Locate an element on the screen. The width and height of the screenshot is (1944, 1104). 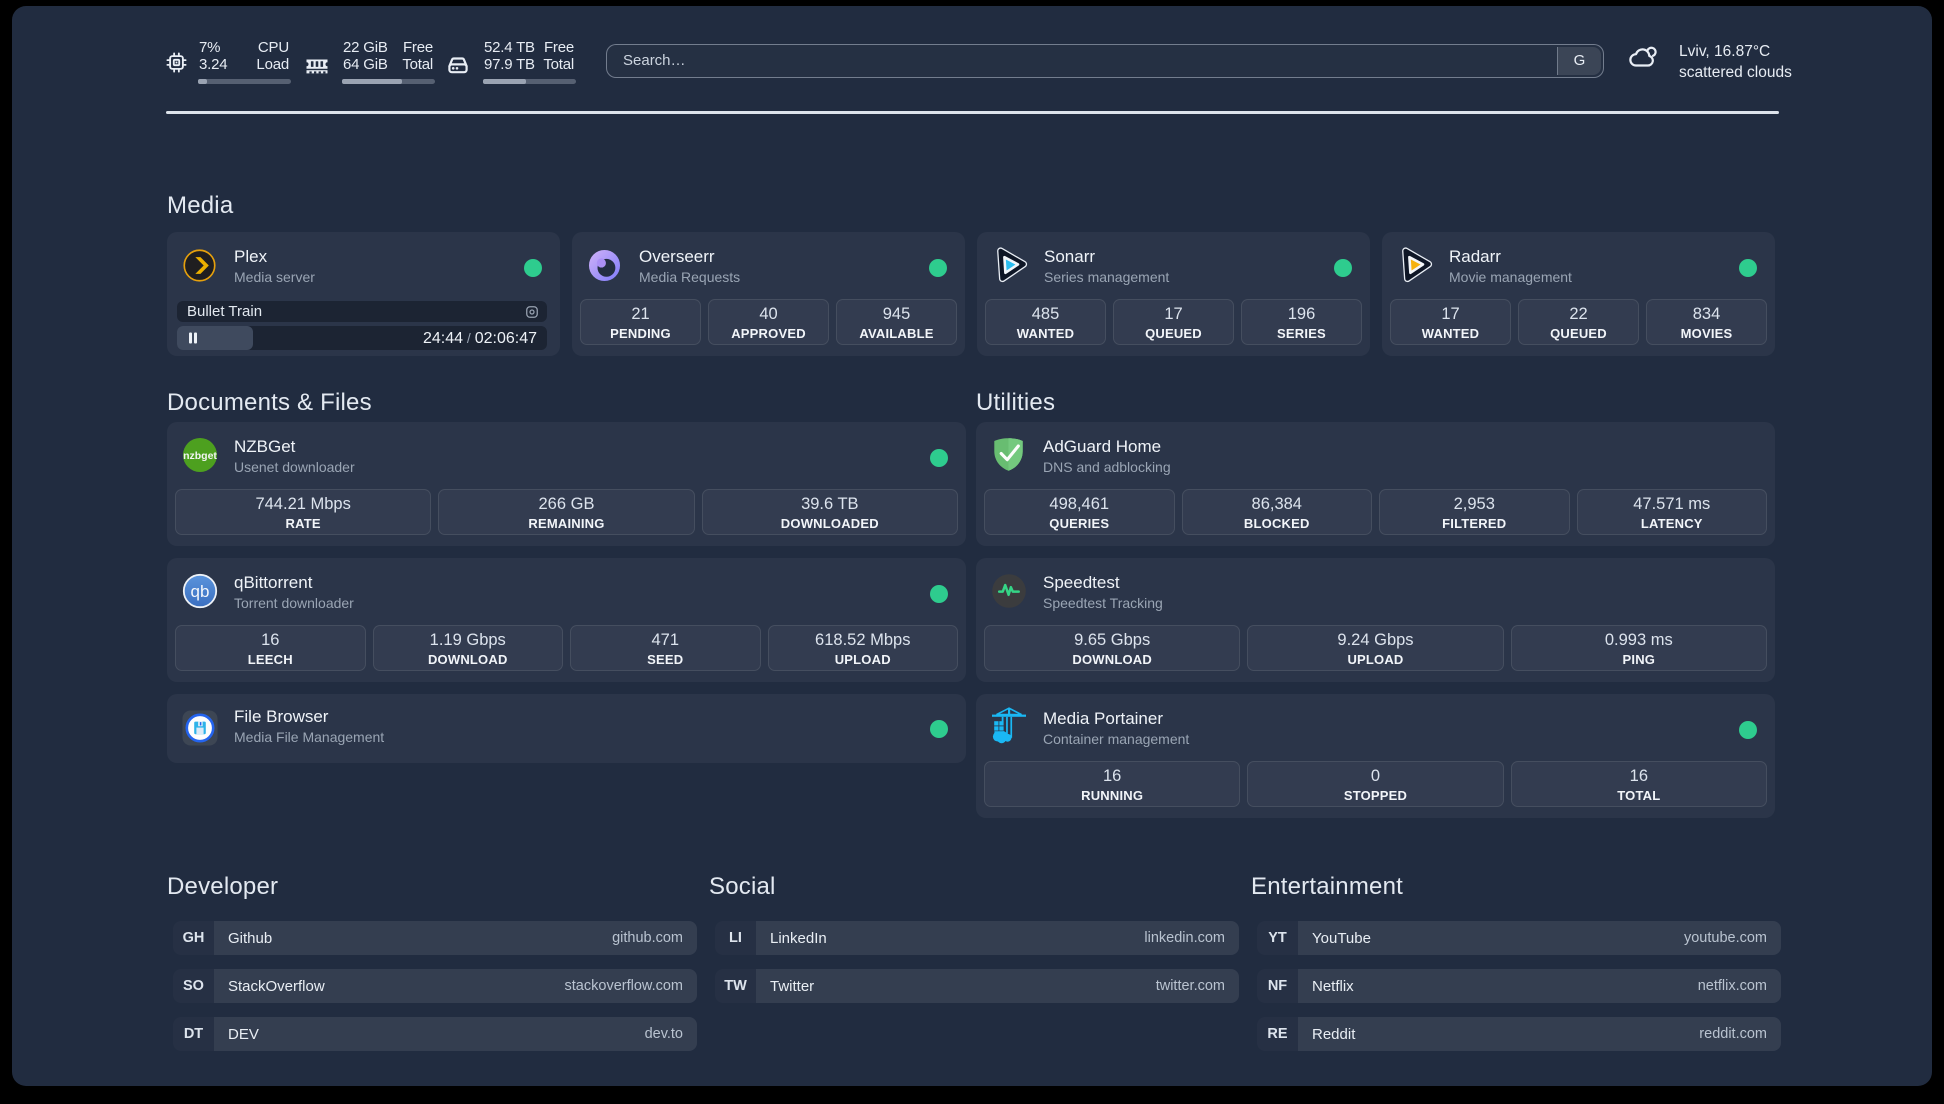
svg-text: nzbget is located at coordinates (200, 456).